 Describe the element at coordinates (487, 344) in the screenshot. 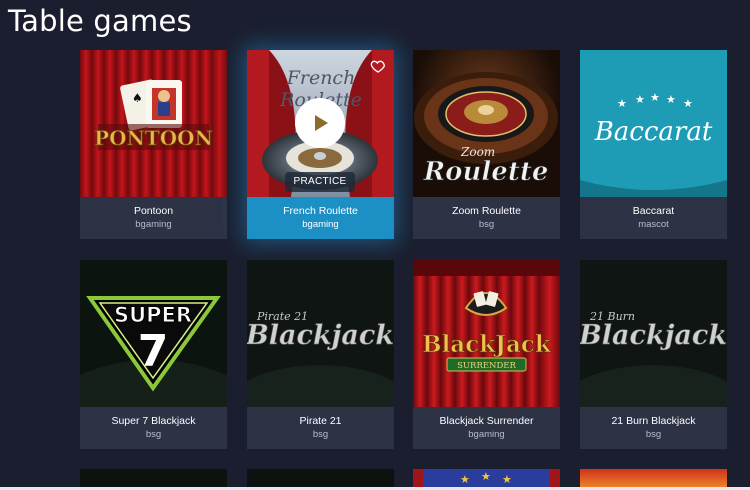

I see `logo-text: BlackJack` at that location.